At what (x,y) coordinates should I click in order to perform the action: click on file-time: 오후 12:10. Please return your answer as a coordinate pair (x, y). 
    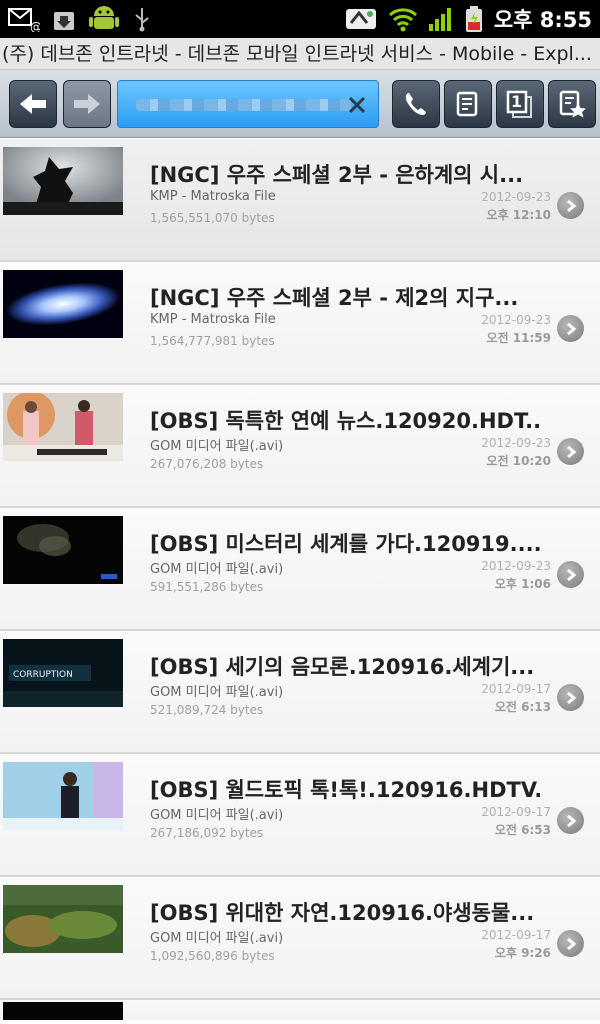
    Looking at the image, I should click on (518, 215).